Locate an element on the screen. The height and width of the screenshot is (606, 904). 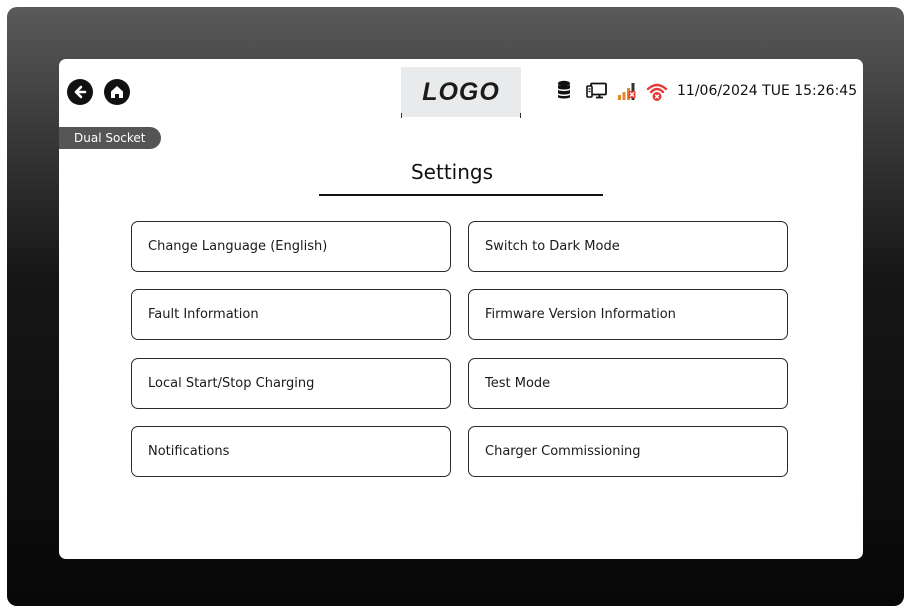
firmware-version-button: Firmware Version Information is located at coordinates (628, 314).